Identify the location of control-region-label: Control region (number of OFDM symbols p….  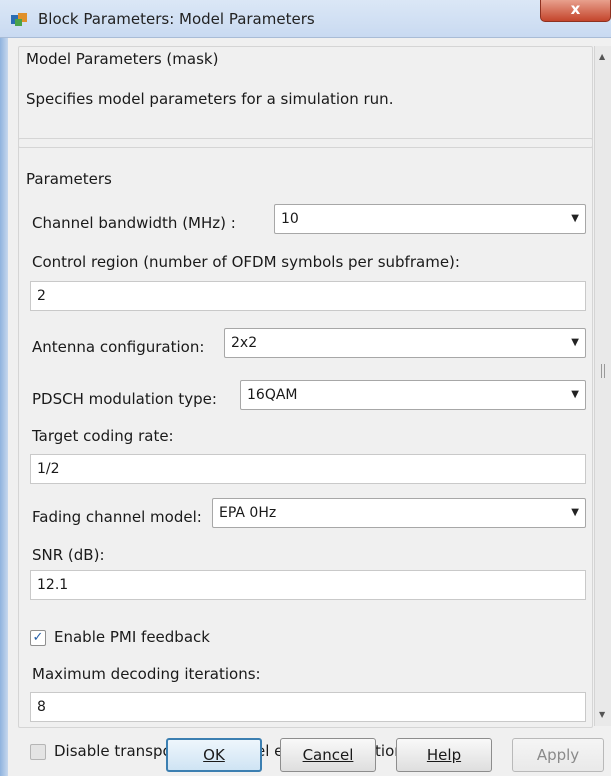
(246, 262).